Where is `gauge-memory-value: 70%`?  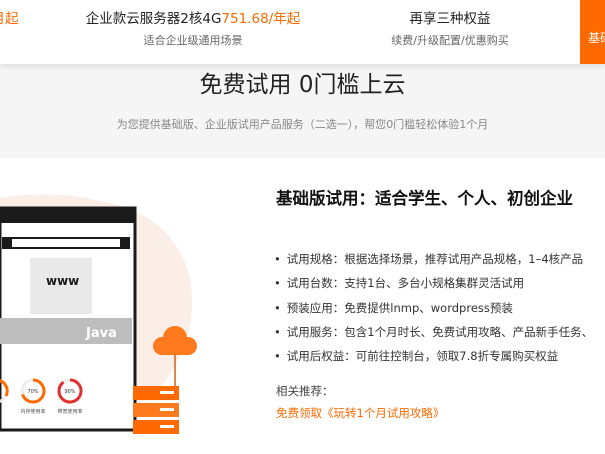 gauge-memory-value: 70% is located at coordinates (32, 392).